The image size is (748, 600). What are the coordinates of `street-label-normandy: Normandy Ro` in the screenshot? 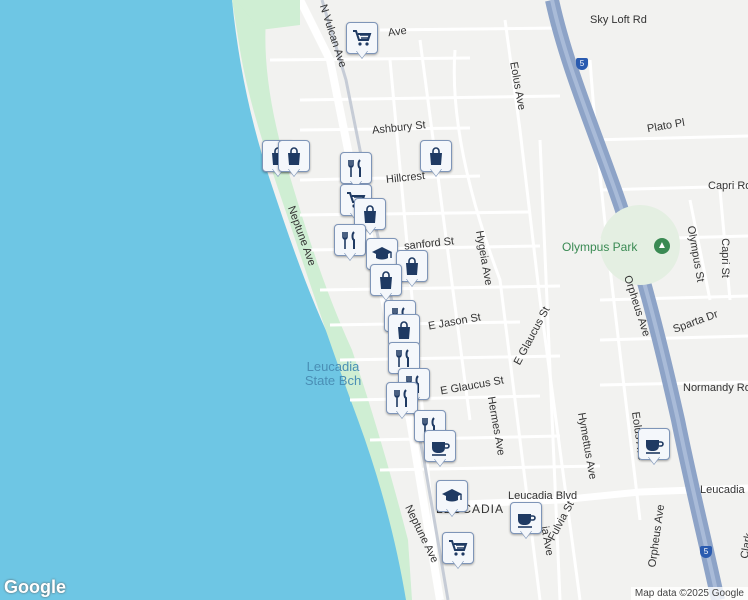 It's located at (715, 388).